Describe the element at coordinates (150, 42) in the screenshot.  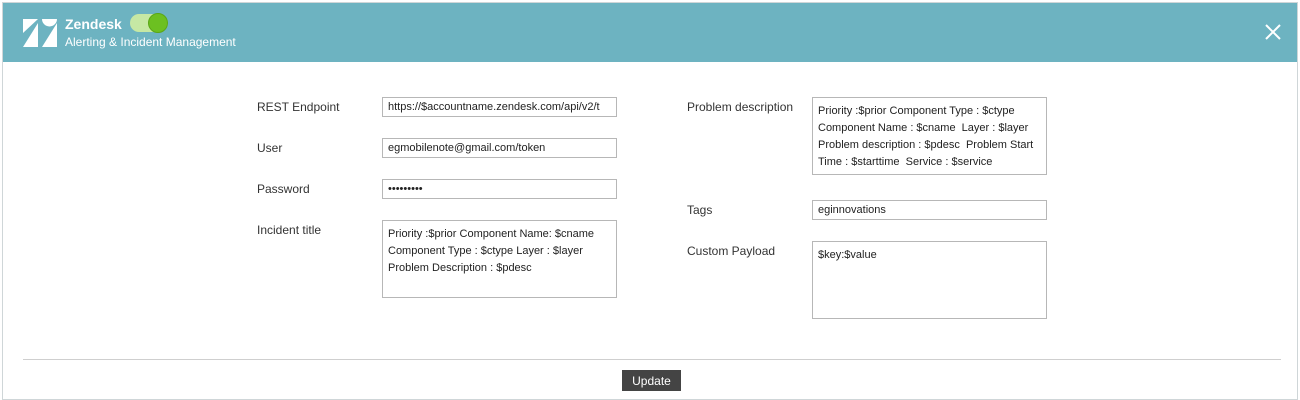
I see `app-subtitle: Alerting & Incident Management` at that location.